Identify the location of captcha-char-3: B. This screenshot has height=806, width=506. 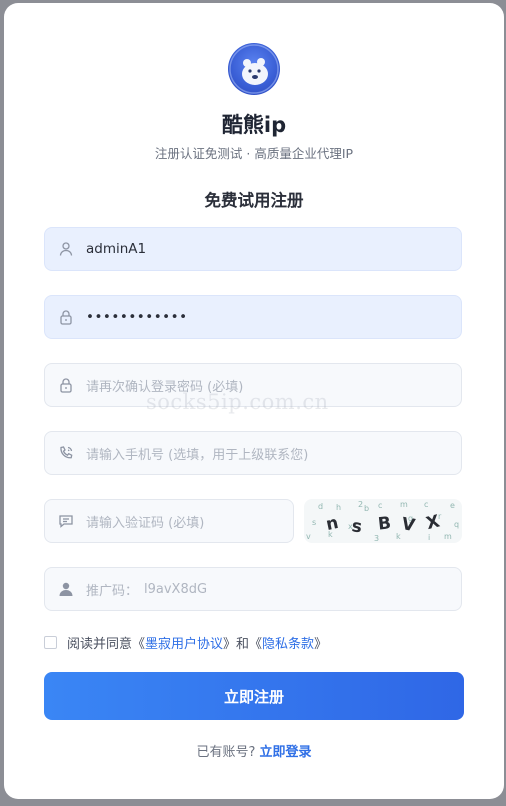
(384, 523).